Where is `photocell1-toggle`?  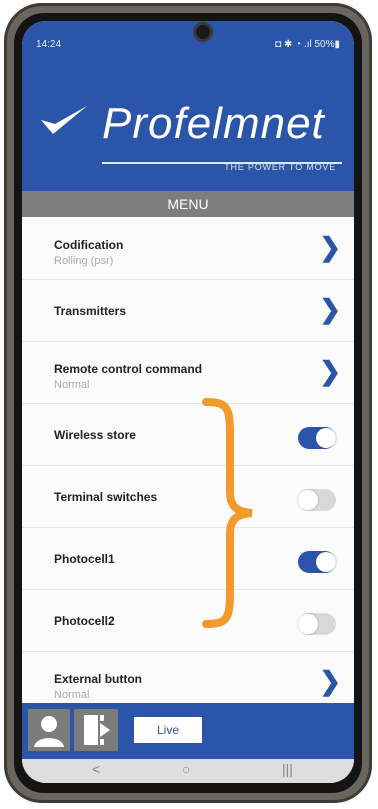 photocell1-toggle is located at coordinates (317, 562).